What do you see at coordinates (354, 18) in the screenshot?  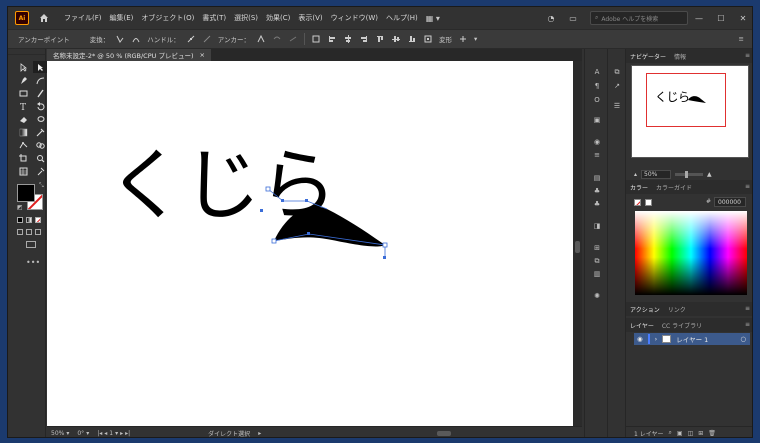 I see `menu-window: ウィンドウ(W)` at bounding box center [354, 18].